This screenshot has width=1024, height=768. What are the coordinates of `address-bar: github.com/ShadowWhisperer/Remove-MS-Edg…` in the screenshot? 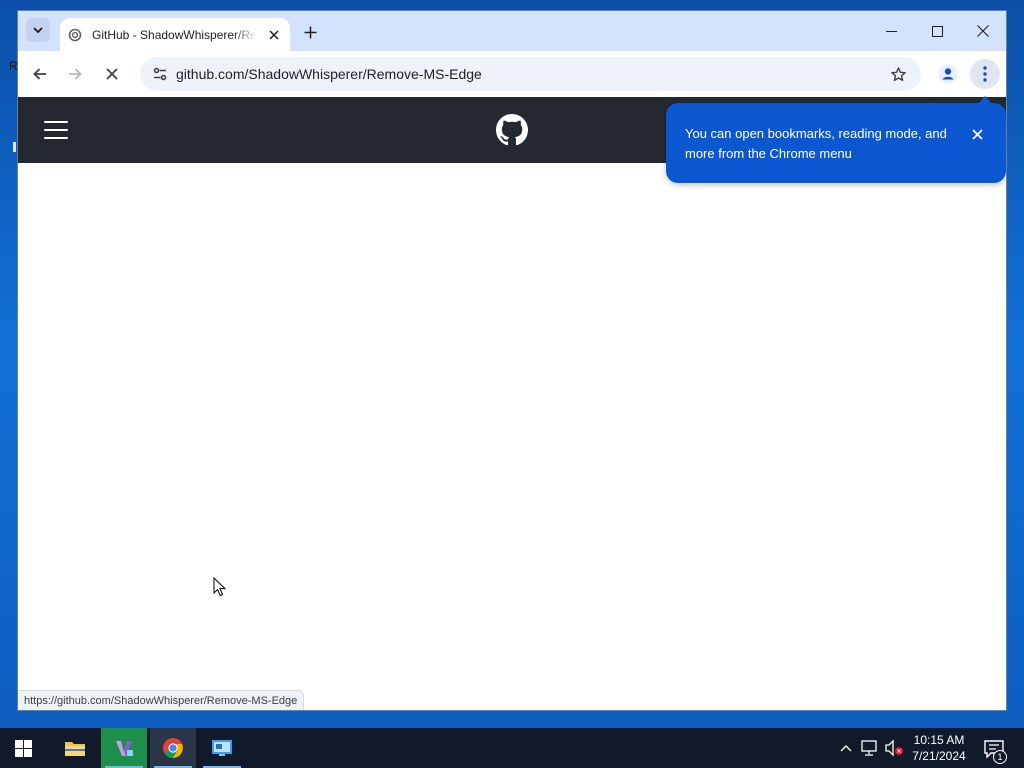 It's located at (530, 74).